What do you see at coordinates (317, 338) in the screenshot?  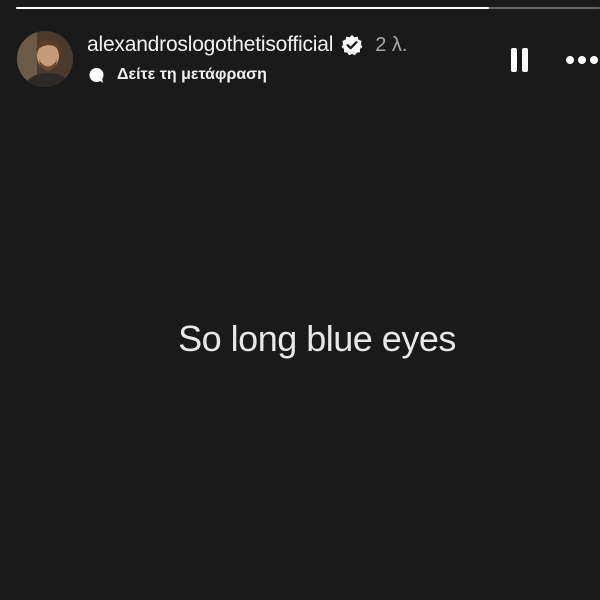 I see `story-text: So long blue eyes` at bounding box center [317, 338].